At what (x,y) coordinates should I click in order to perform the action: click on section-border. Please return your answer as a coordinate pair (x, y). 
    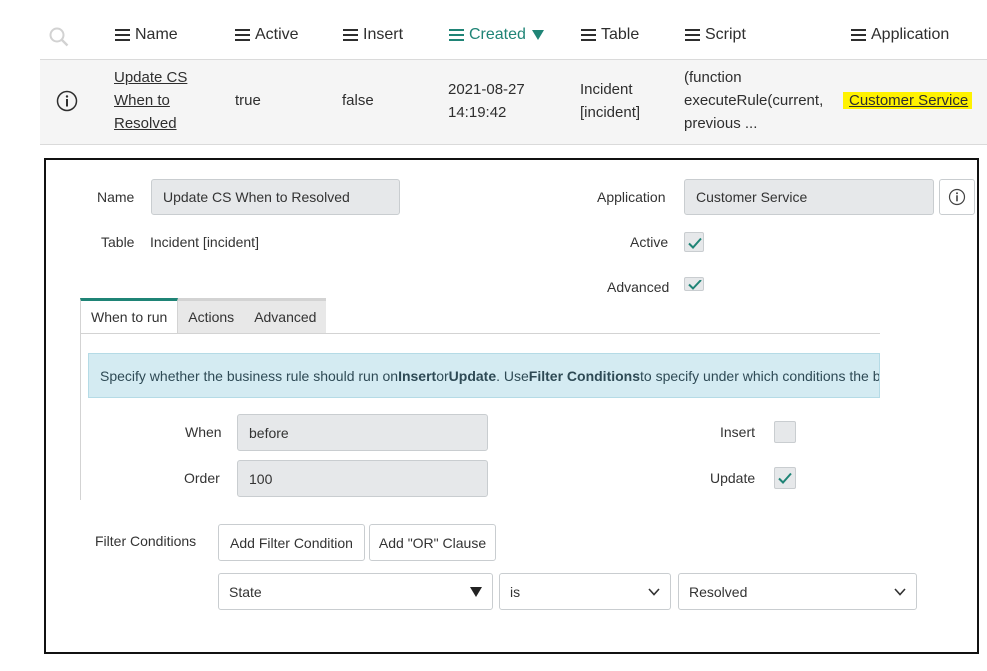
    Looking at the image, I should click on (80, 417).